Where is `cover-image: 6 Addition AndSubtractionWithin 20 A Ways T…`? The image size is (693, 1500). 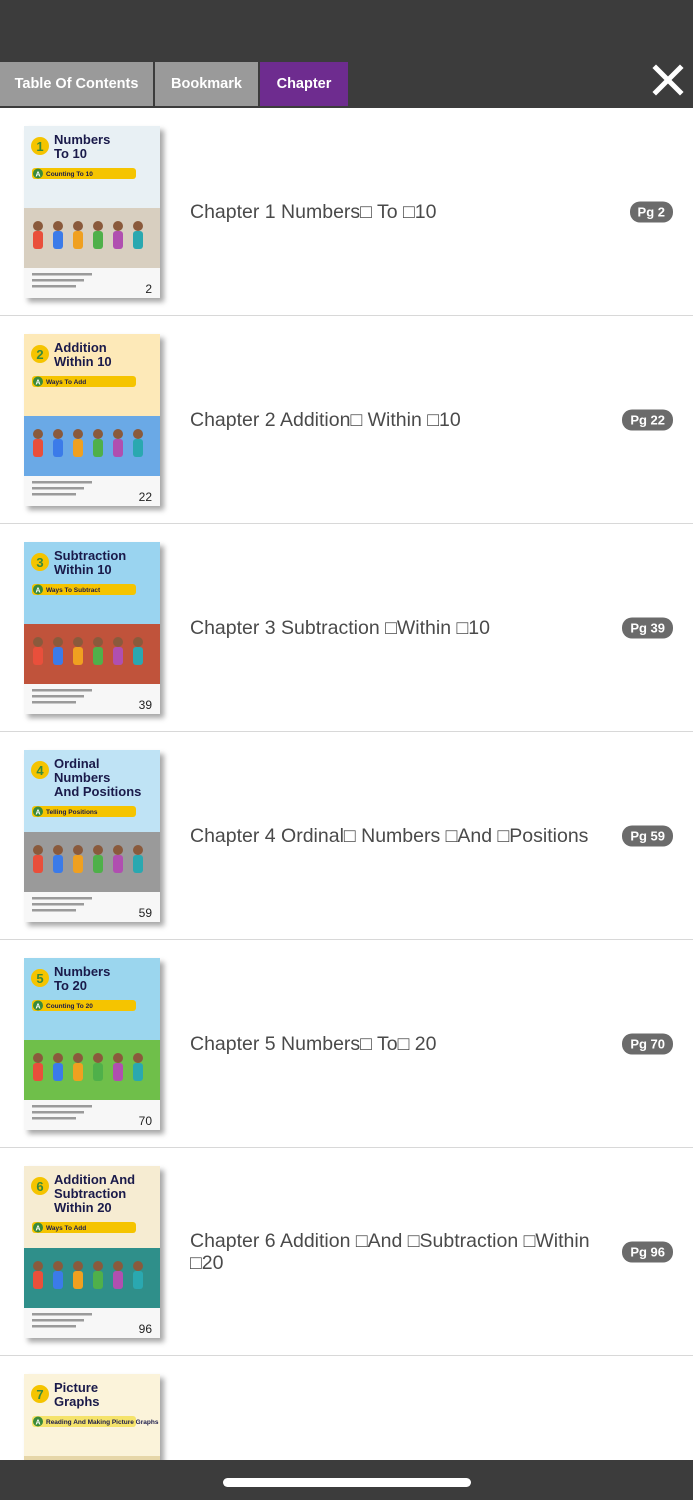 cover-image: 6 Addition AndSubtractionWithin 20 A Ways T… is located at coordinates (92, 1252).